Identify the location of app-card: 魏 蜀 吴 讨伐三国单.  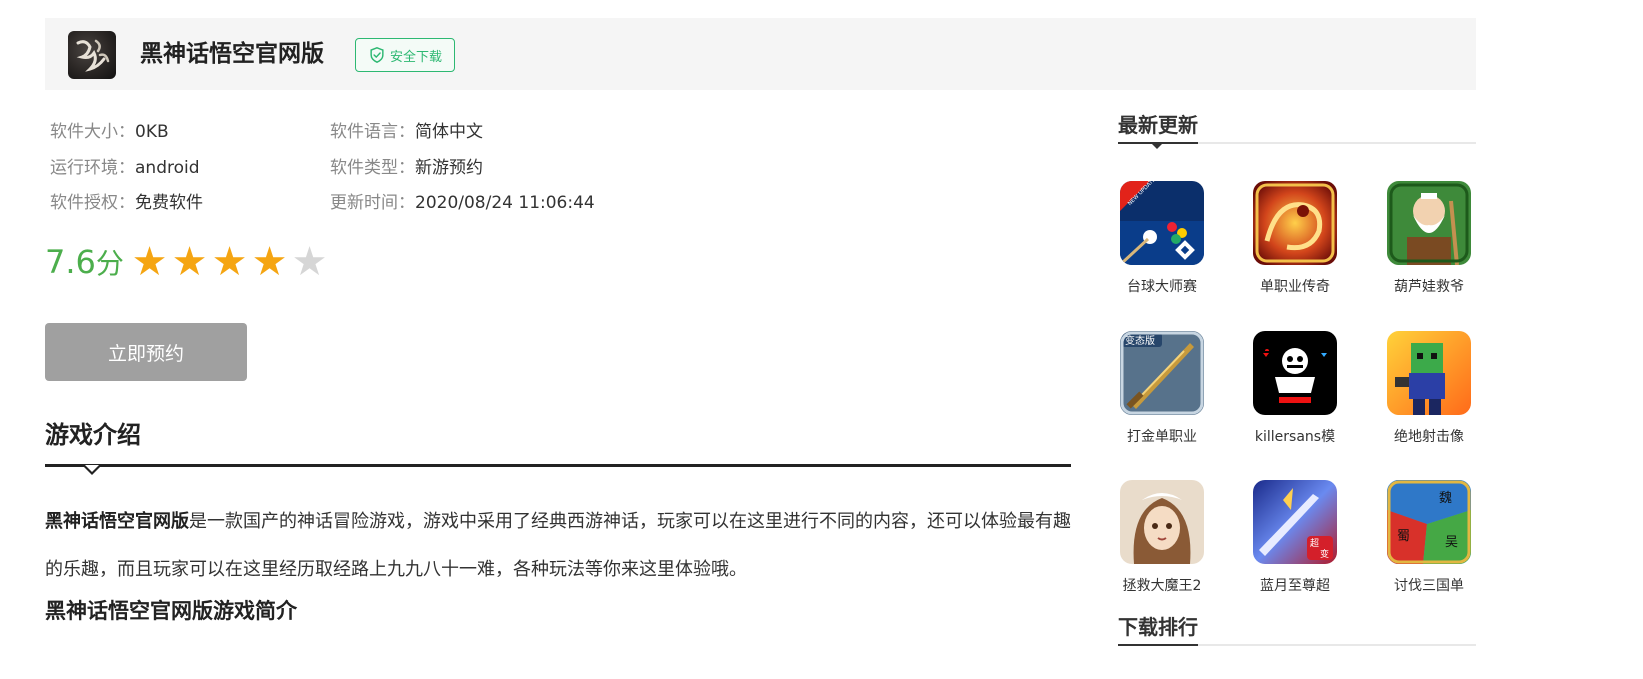
(1429, 537).